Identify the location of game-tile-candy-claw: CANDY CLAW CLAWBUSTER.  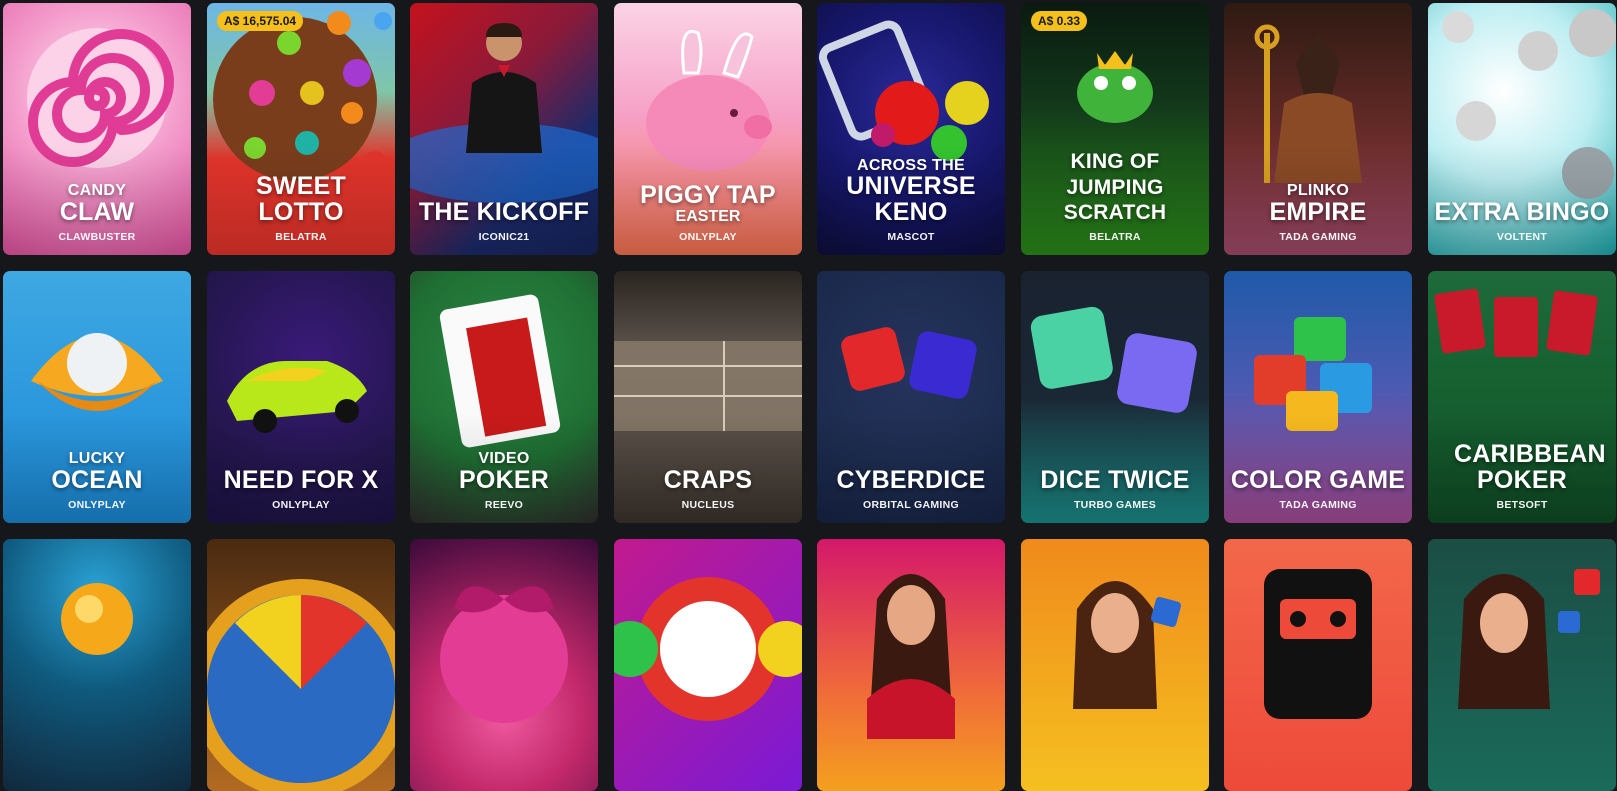
(97, 129).